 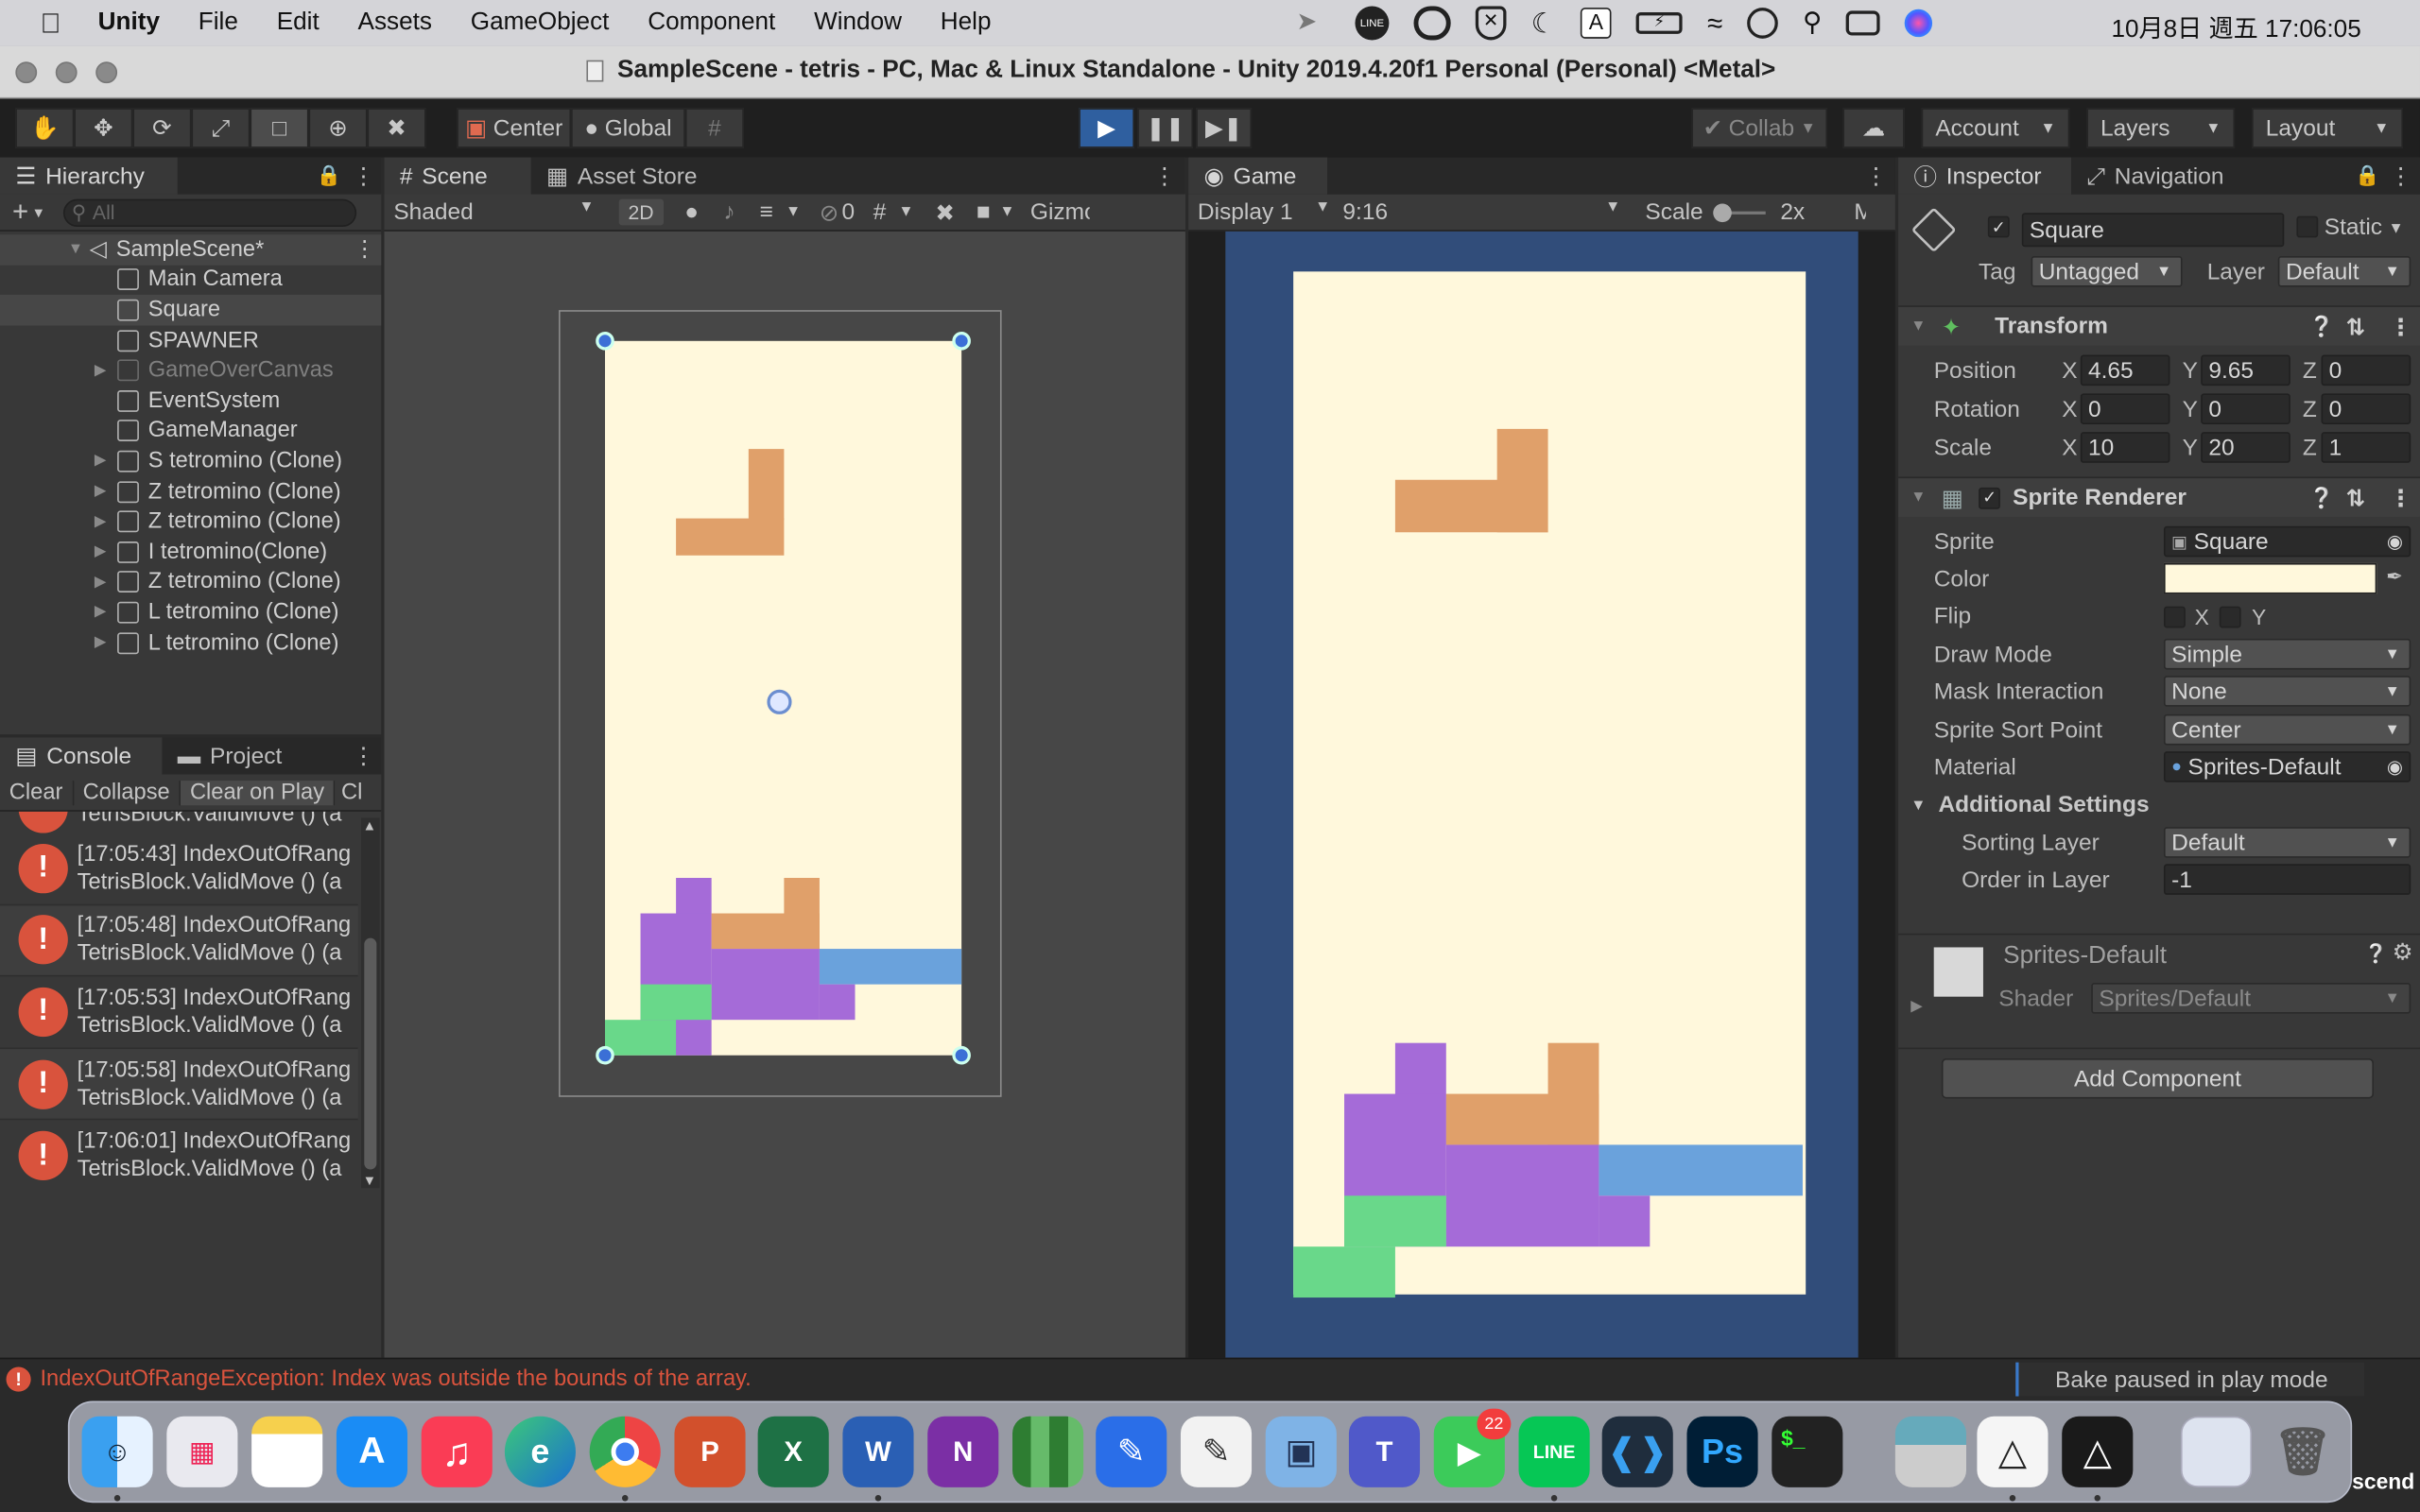 I want to click on menu-component: Component, so click(x=711, y=23).